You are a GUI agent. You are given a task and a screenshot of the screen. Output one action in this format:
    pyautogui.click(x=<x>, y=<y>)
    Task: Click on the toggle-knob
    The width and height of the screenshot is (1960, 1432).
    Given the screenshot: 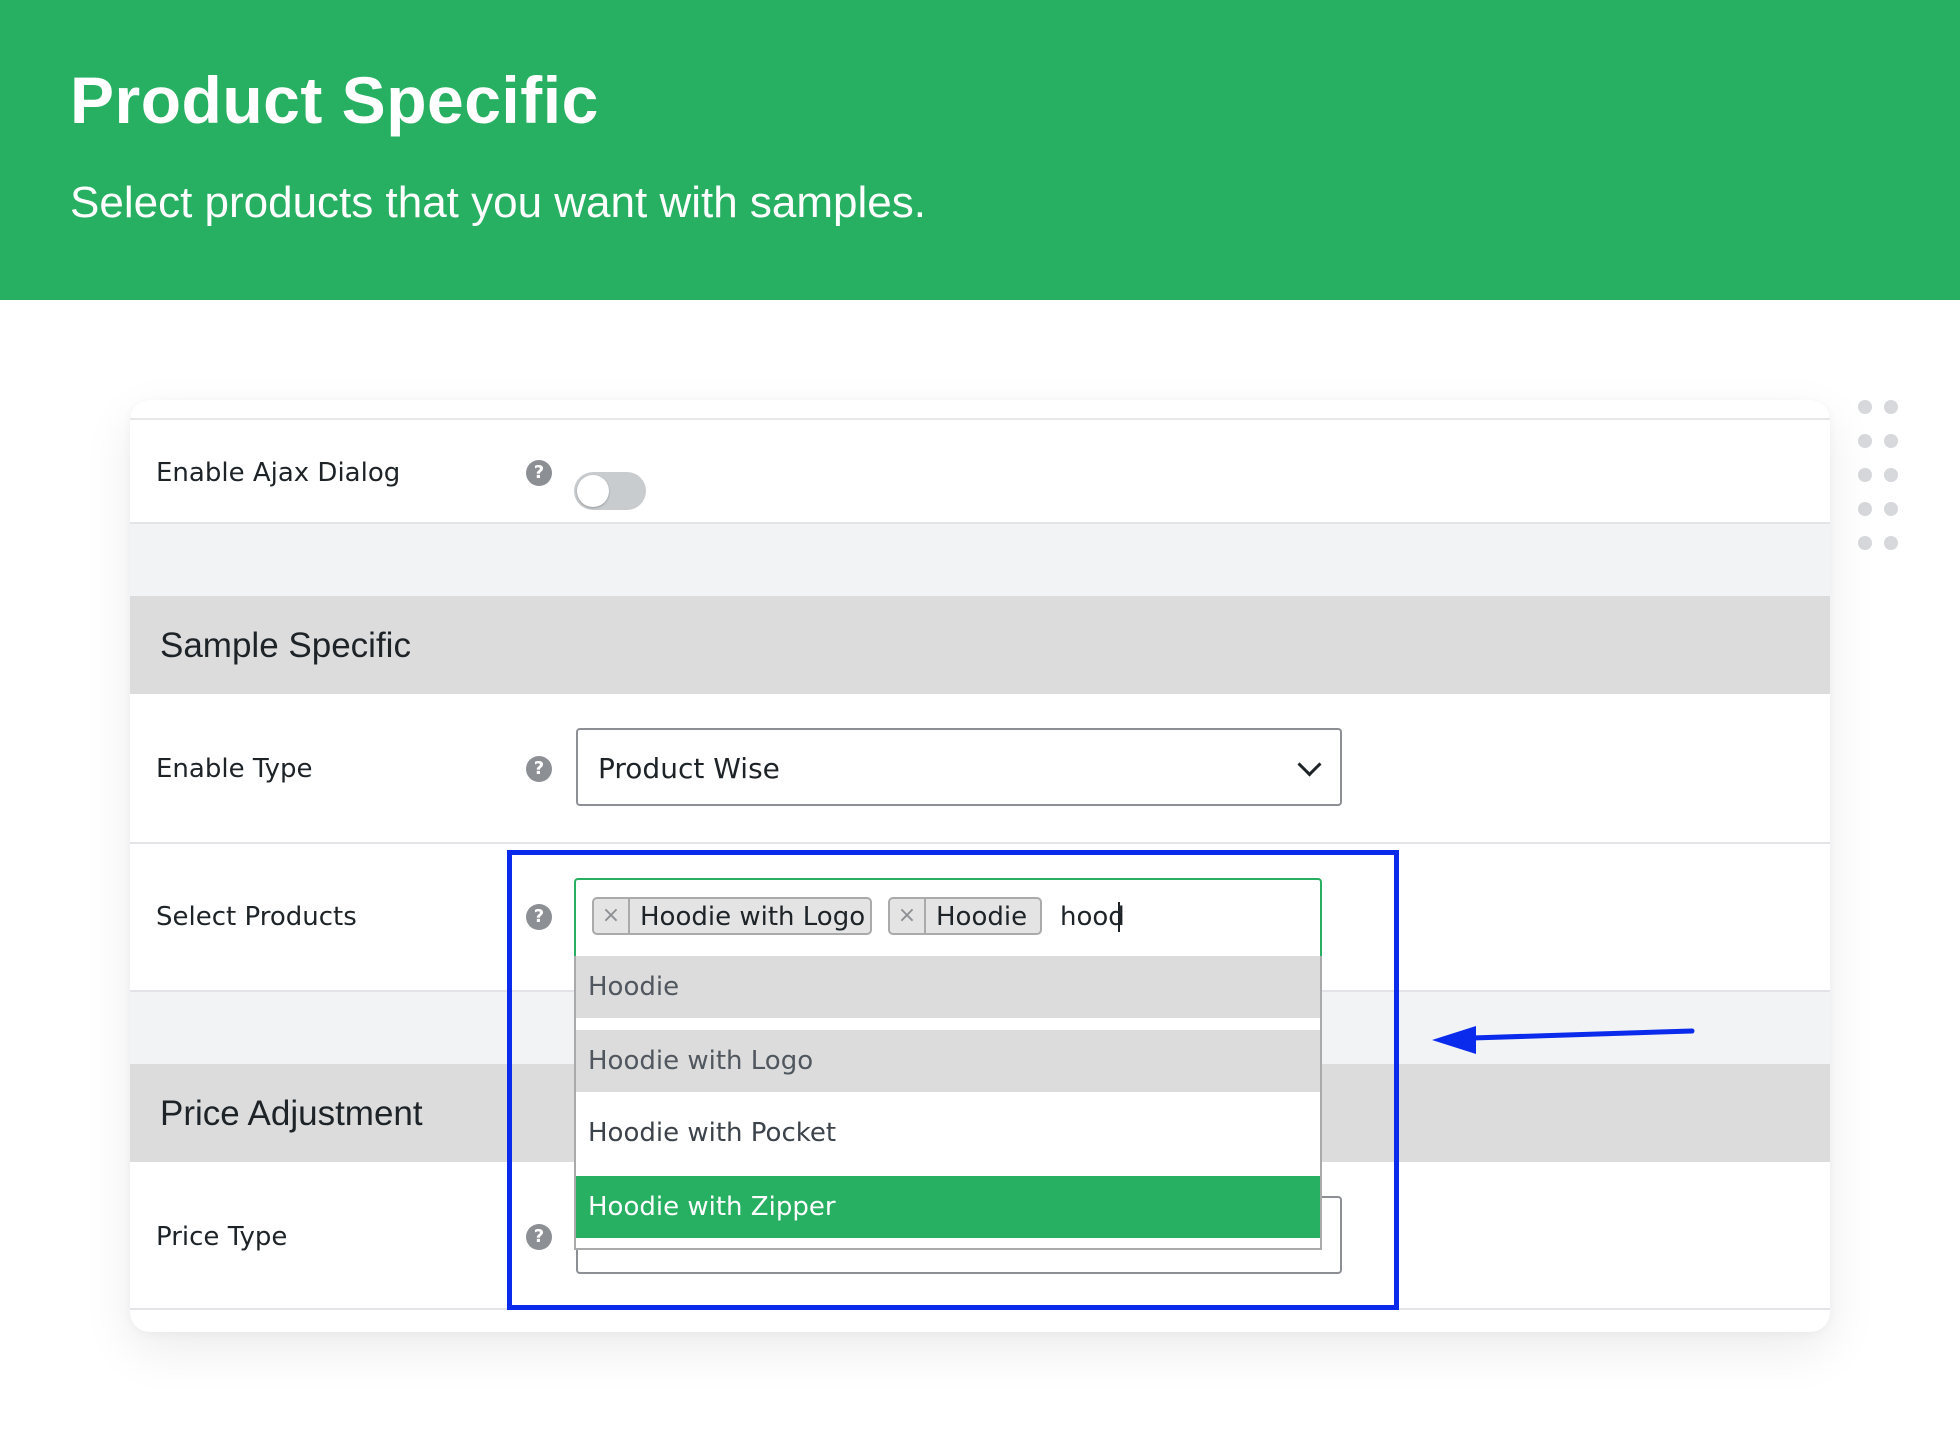 What is the action you would take?
    pyautogui.click(x=593, y=491)
    